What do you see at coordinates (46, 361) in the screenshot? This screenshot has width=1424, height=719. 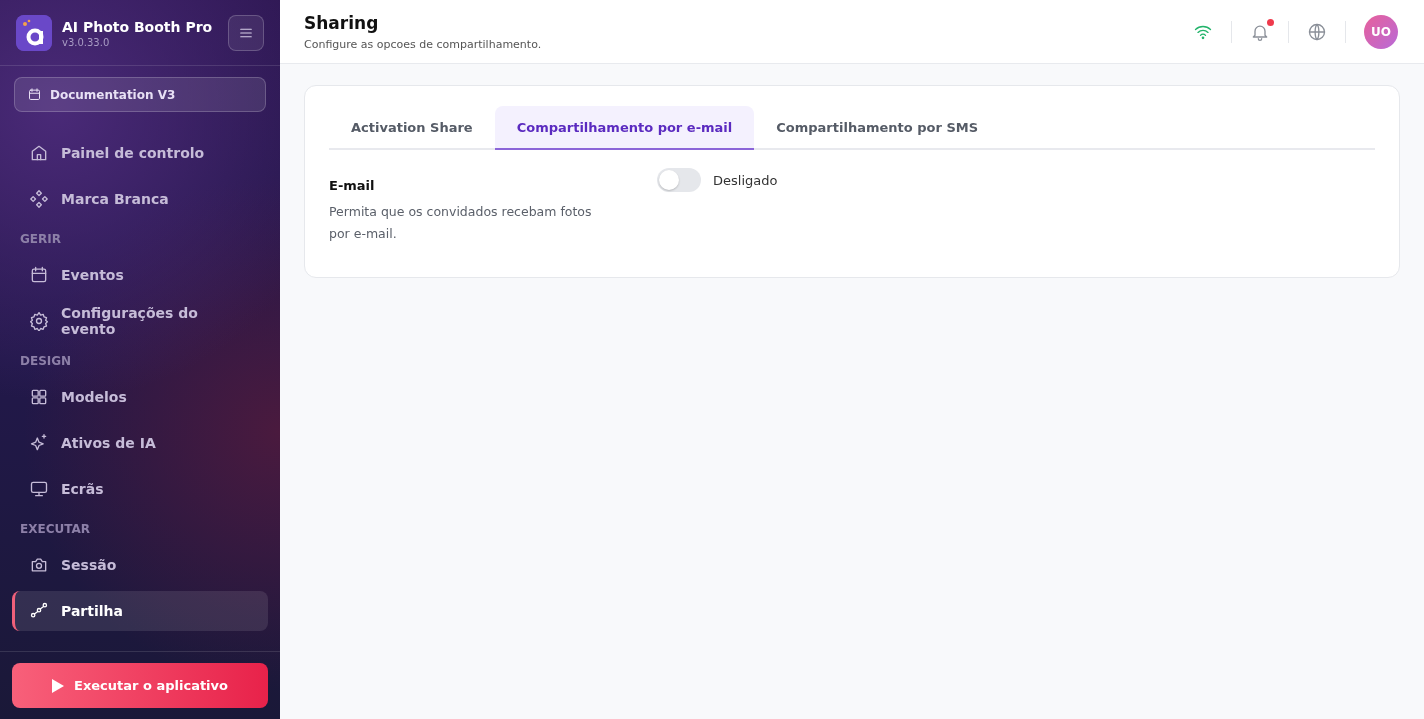 I see `section-label: DESIGN` at bounding box center [46, 361].